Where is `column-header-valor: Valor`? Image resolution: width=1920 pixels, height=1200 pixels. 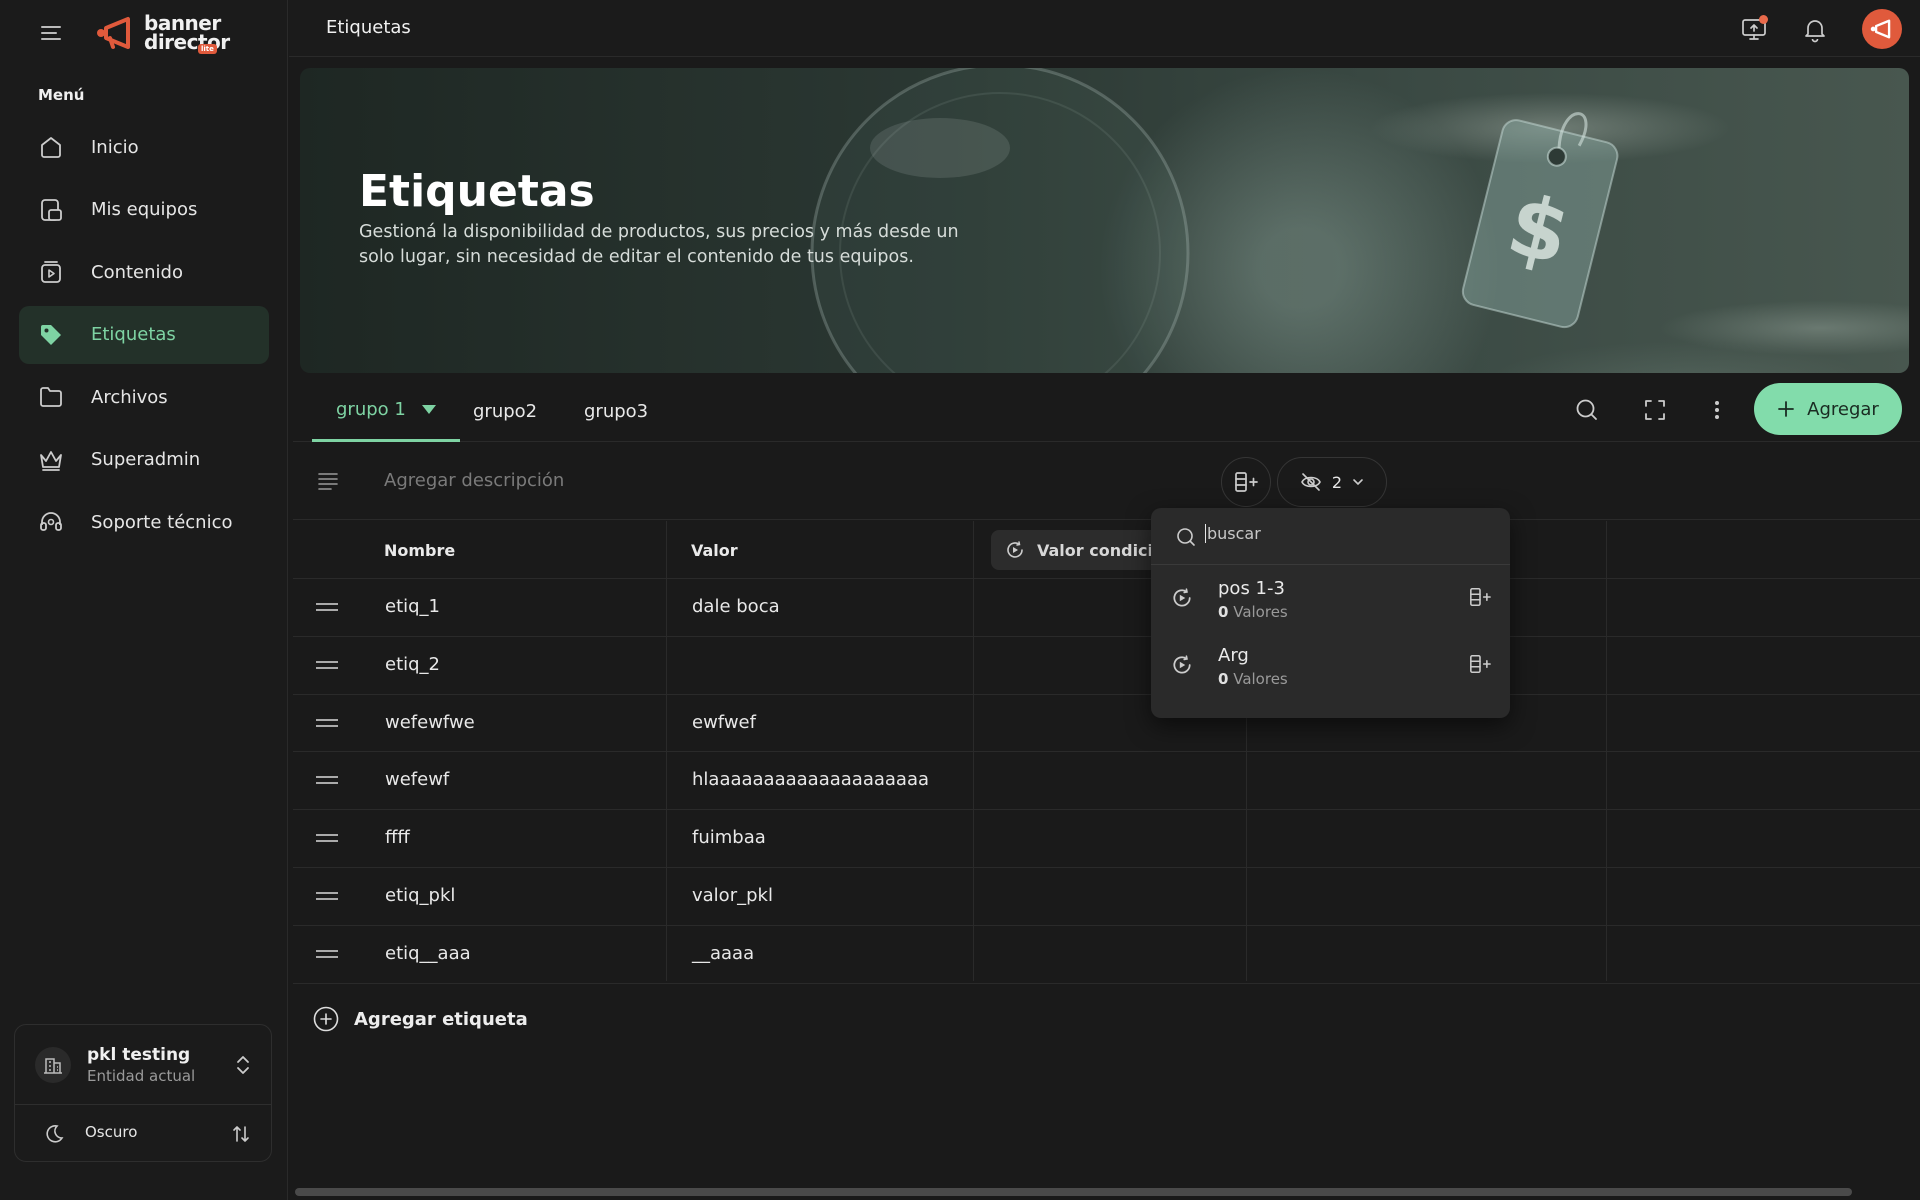 column-header-valor: Valor is located at coordinates (714, 550).